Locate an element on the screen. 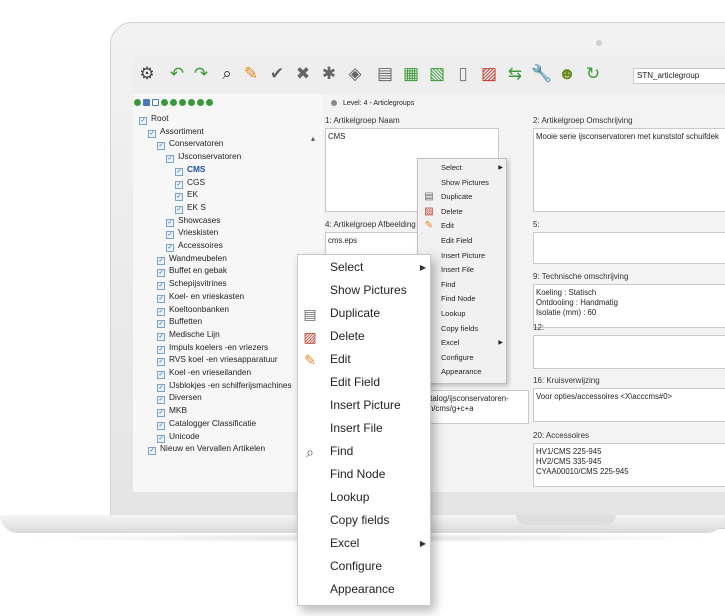 The height and width of the screenshot is (616, 725). refresh-icon: ↻ is located at coordinates (593, 74).